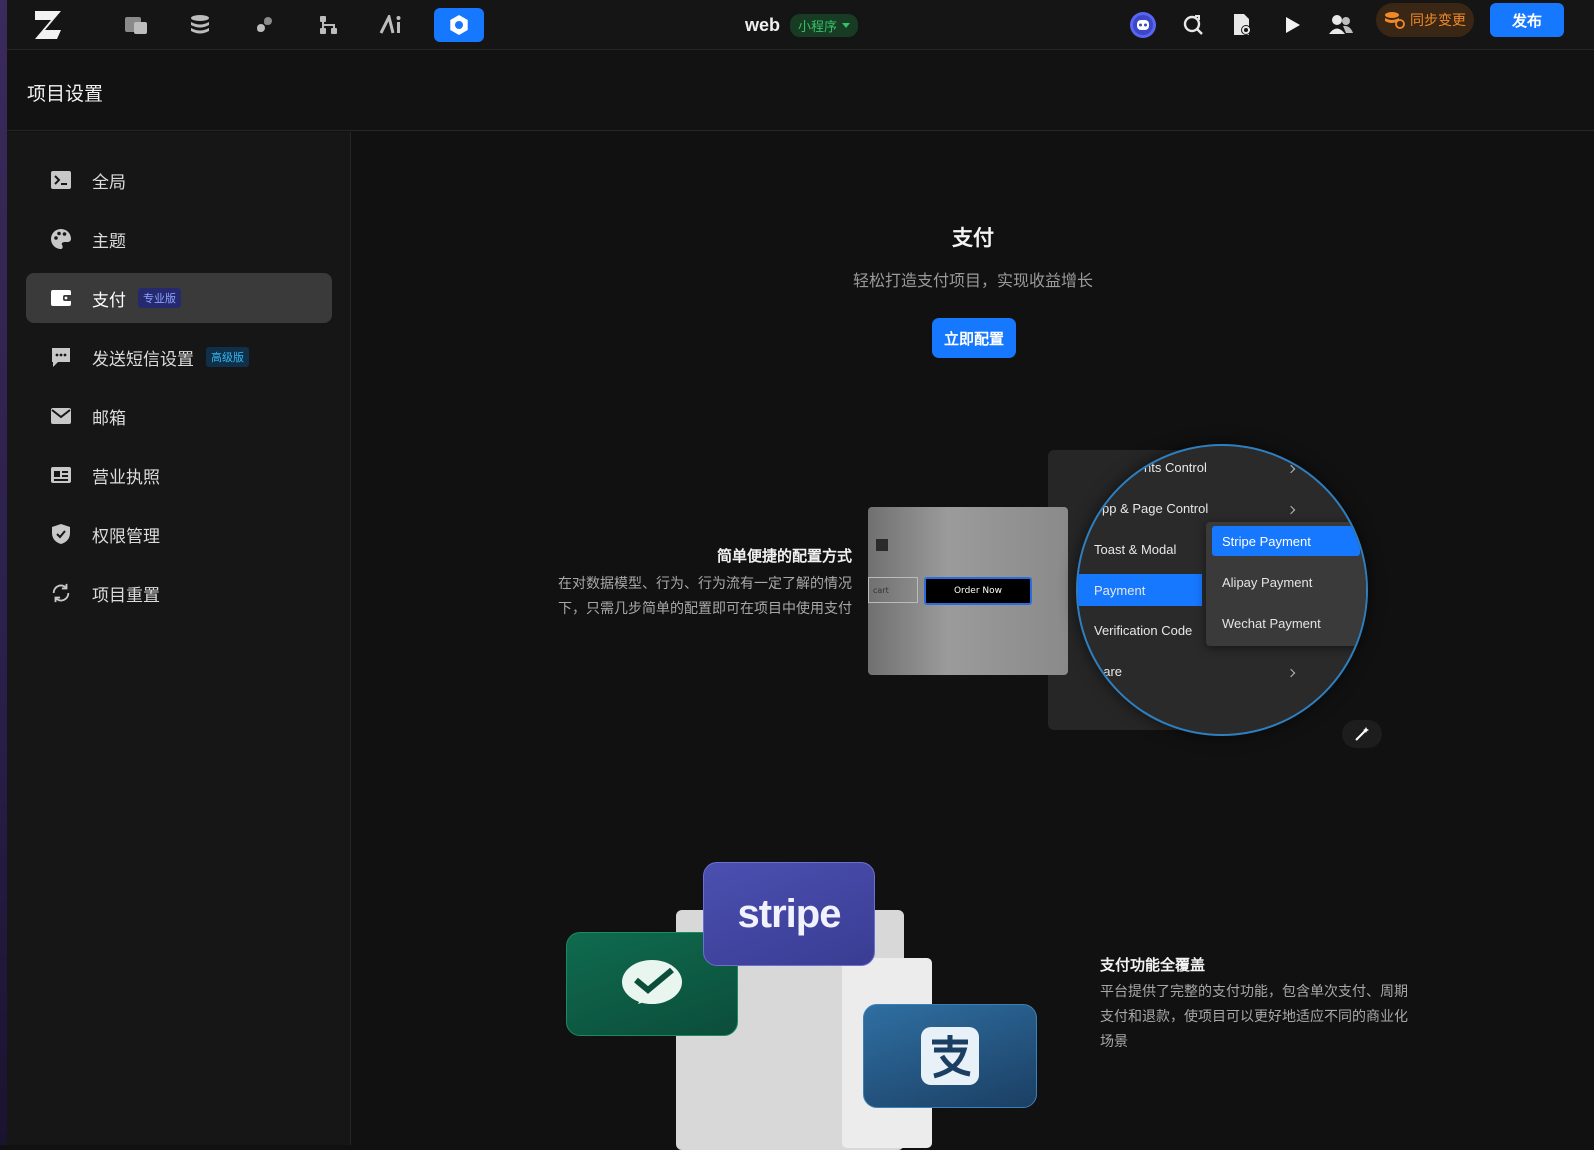  Describe the element at coordinates (126, 595) in the screenshot. I see `sidebar-item-label: 项目重置` at that location.